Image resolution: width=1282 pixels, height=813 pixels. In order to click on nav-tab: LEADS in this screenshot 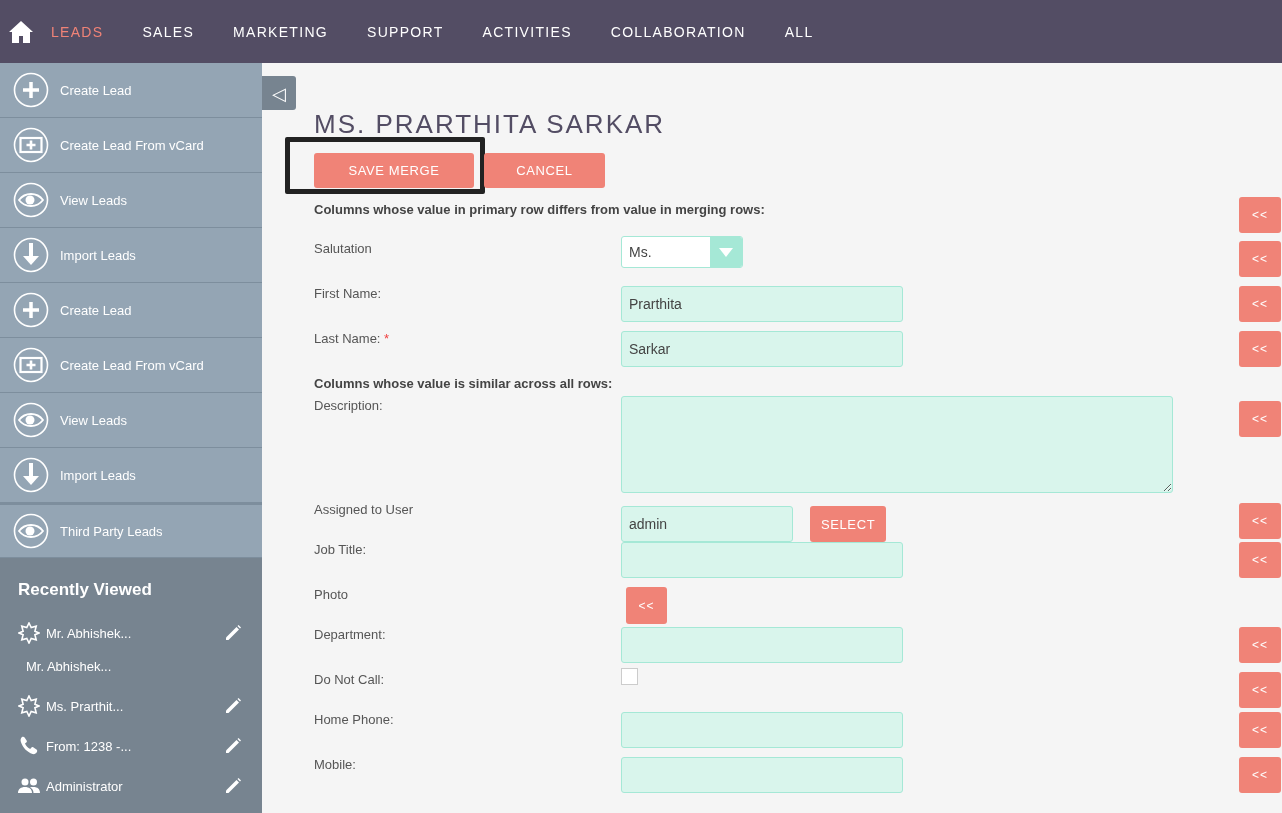, I will do `click(77, 31)`.